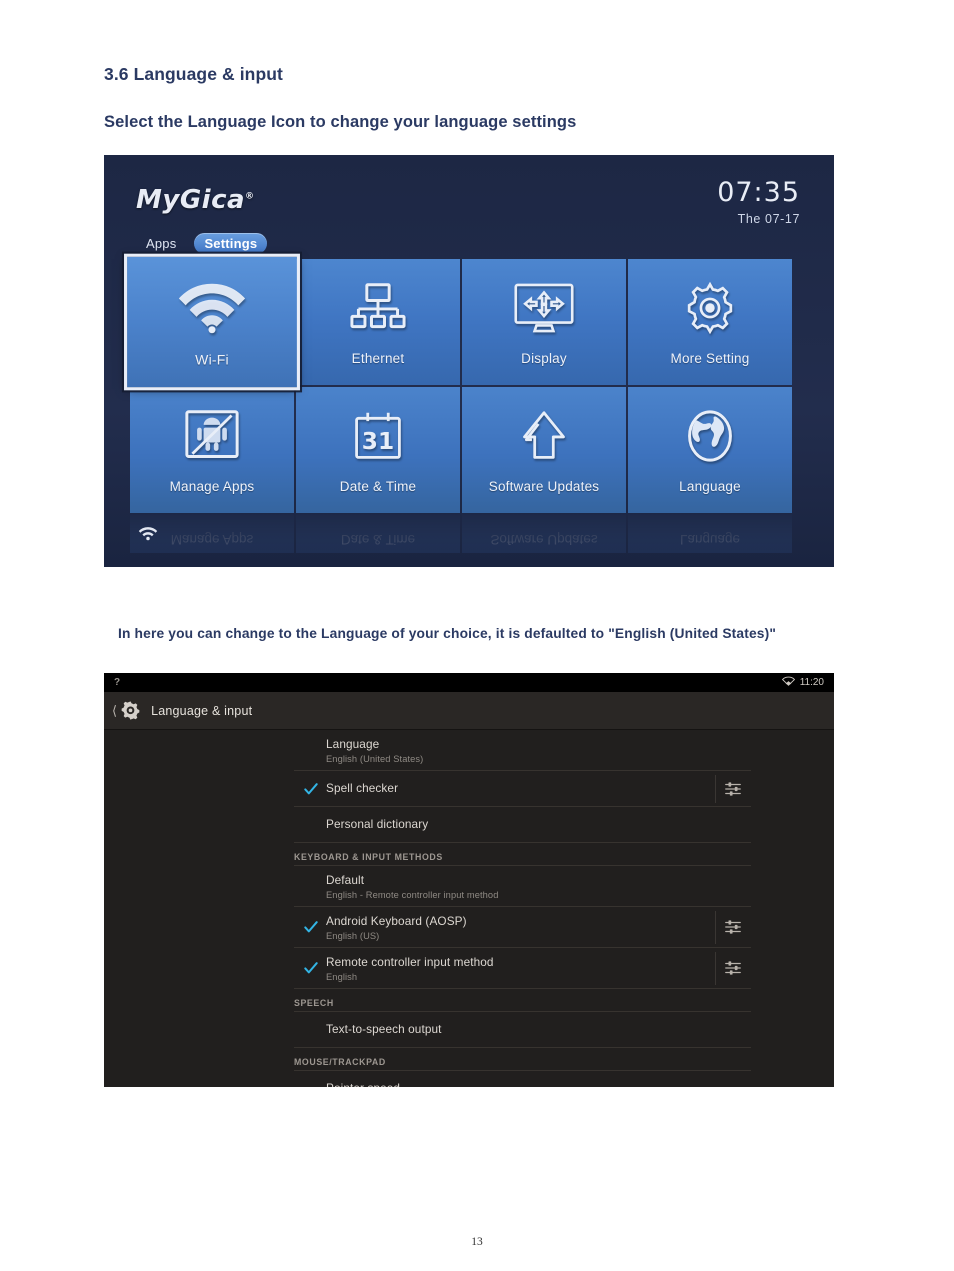 The width and height of the screenshot is (954, 1271). I want to click on tile-language: Language, so click(710, 450).